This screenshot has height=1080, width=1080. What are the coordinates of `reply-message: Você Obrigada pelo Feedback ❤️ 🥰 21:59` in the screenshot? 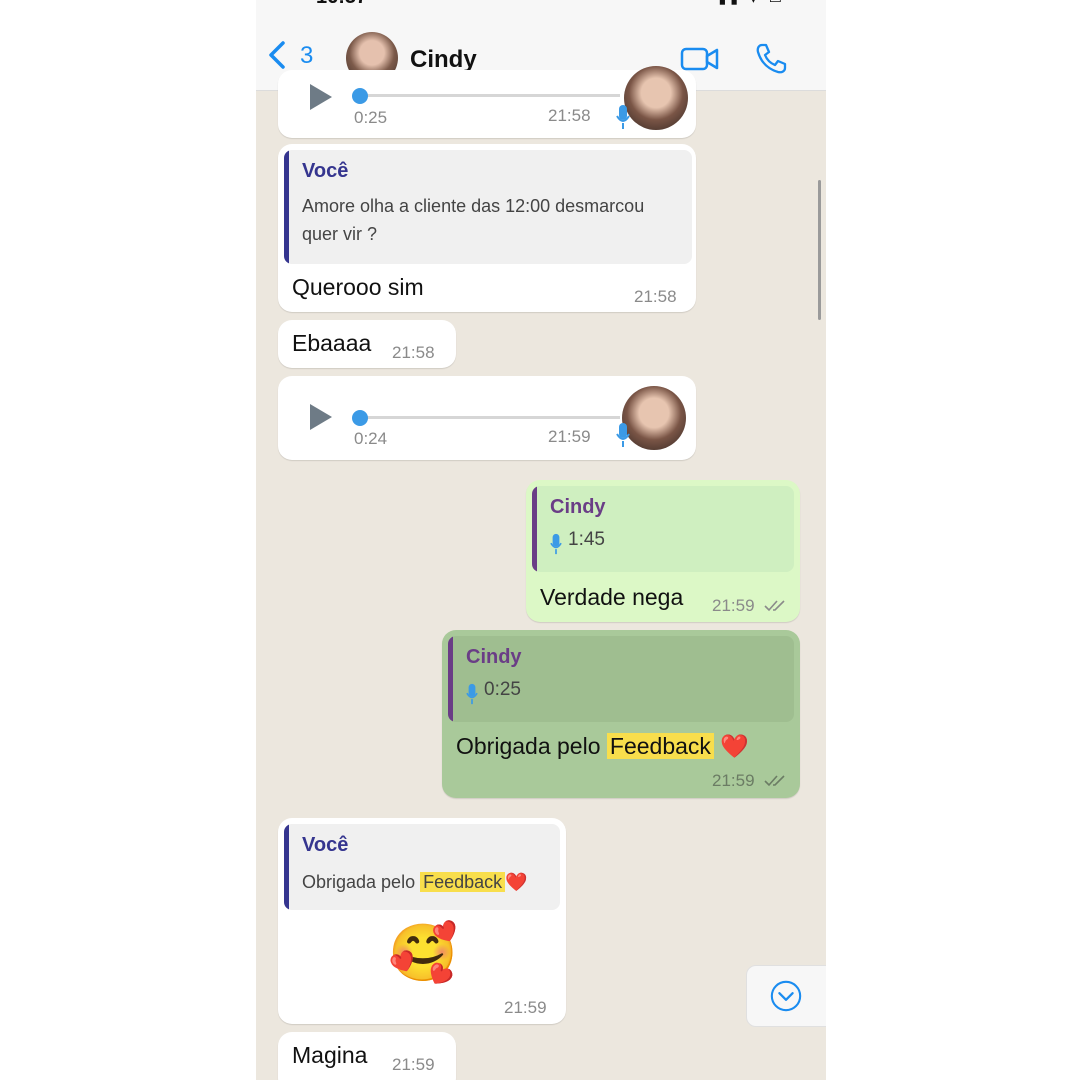 It's located at (422, 921).